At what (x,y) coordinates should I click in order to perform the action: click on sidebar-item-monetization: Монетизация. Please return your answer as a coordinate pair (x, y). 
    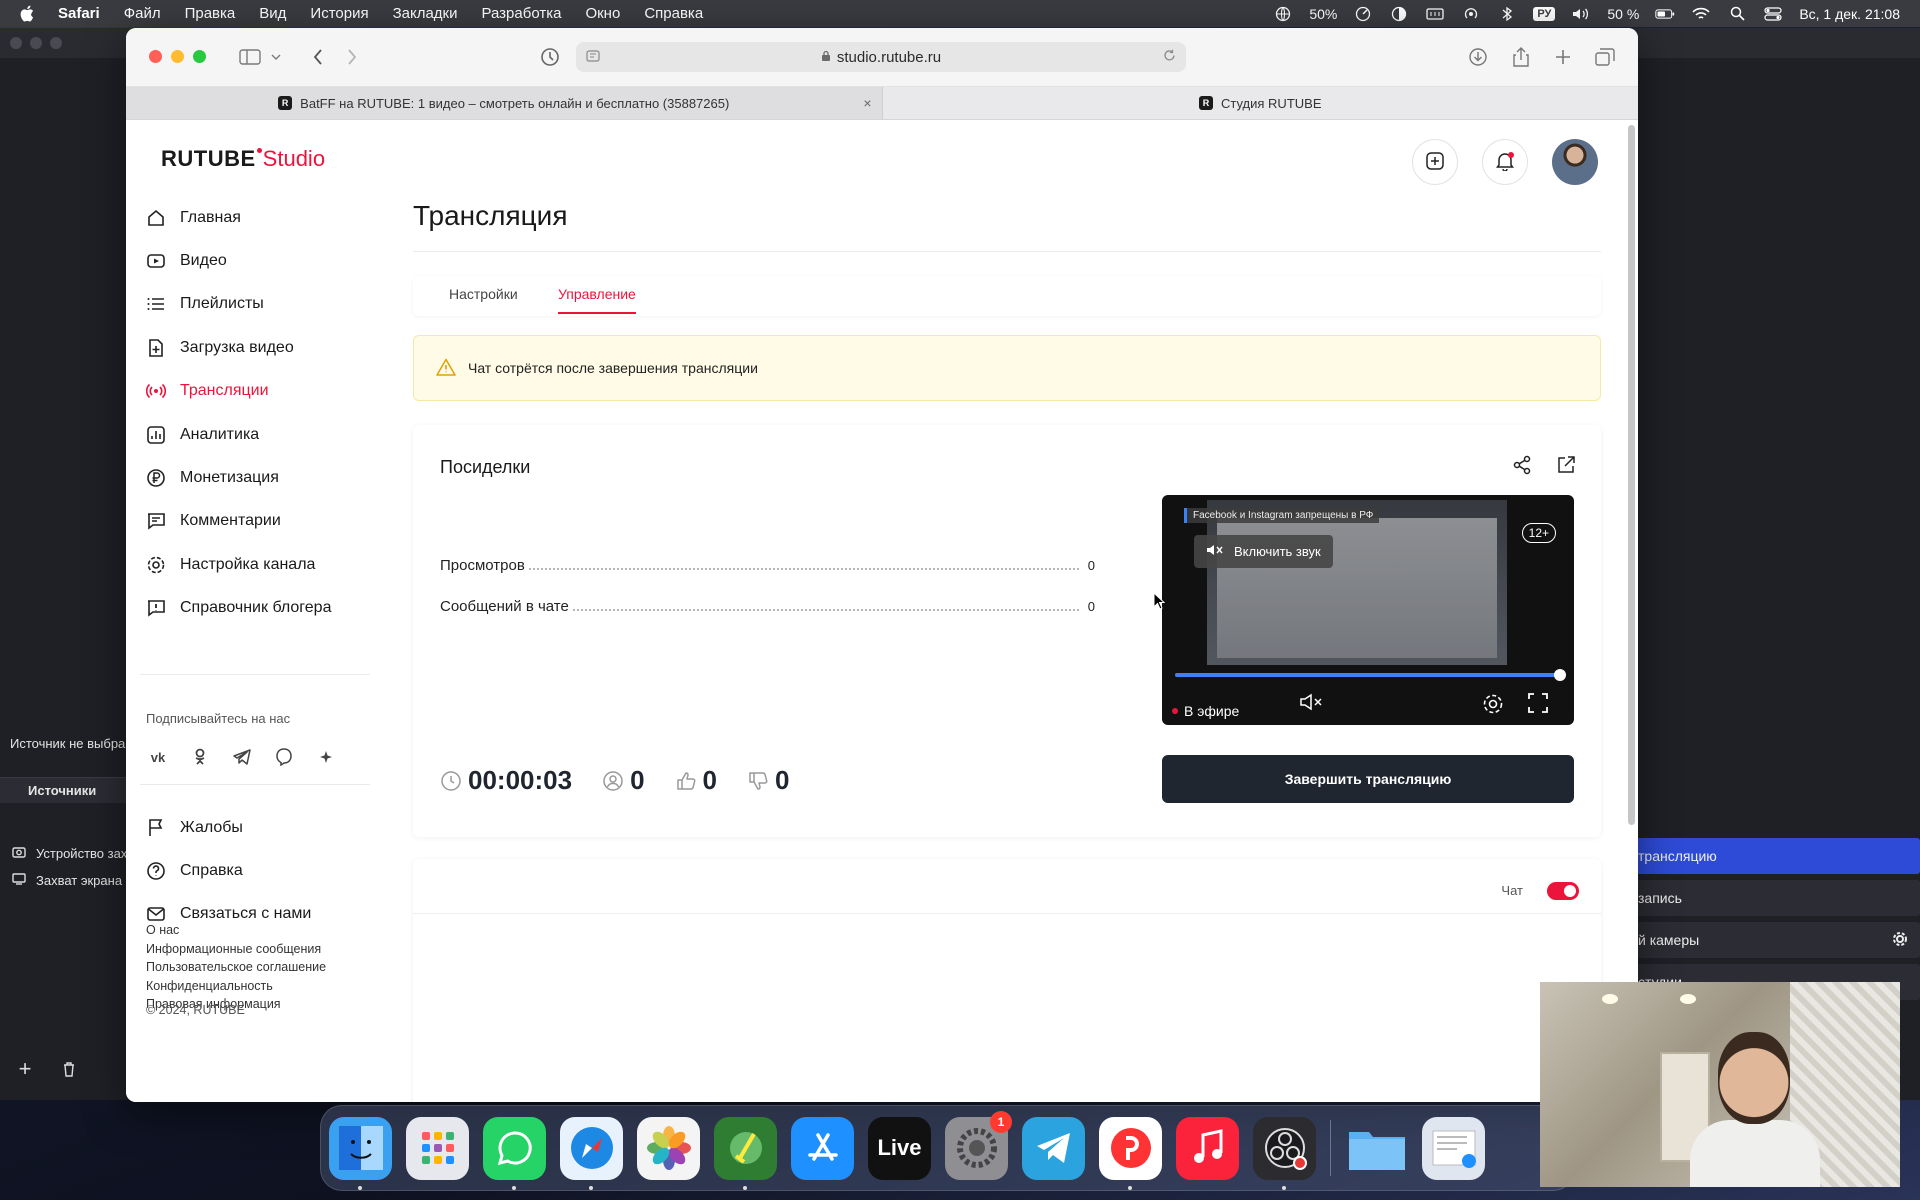
    Looking at the image, I should click on (246, 477).